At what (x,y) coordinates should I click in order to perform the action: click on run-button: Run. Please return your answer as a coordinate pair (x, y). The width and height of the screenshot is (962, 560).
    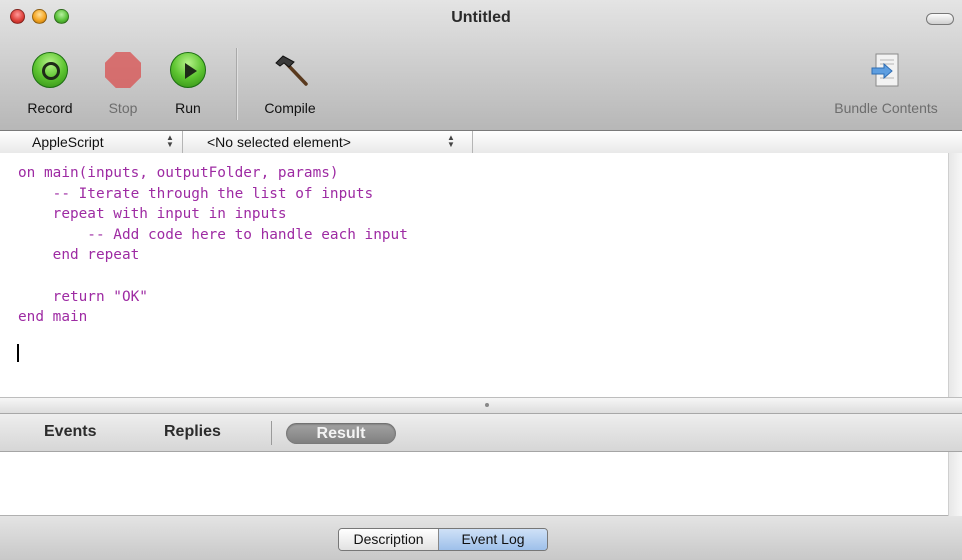
    Looking at the image, I should click on (188, 84).